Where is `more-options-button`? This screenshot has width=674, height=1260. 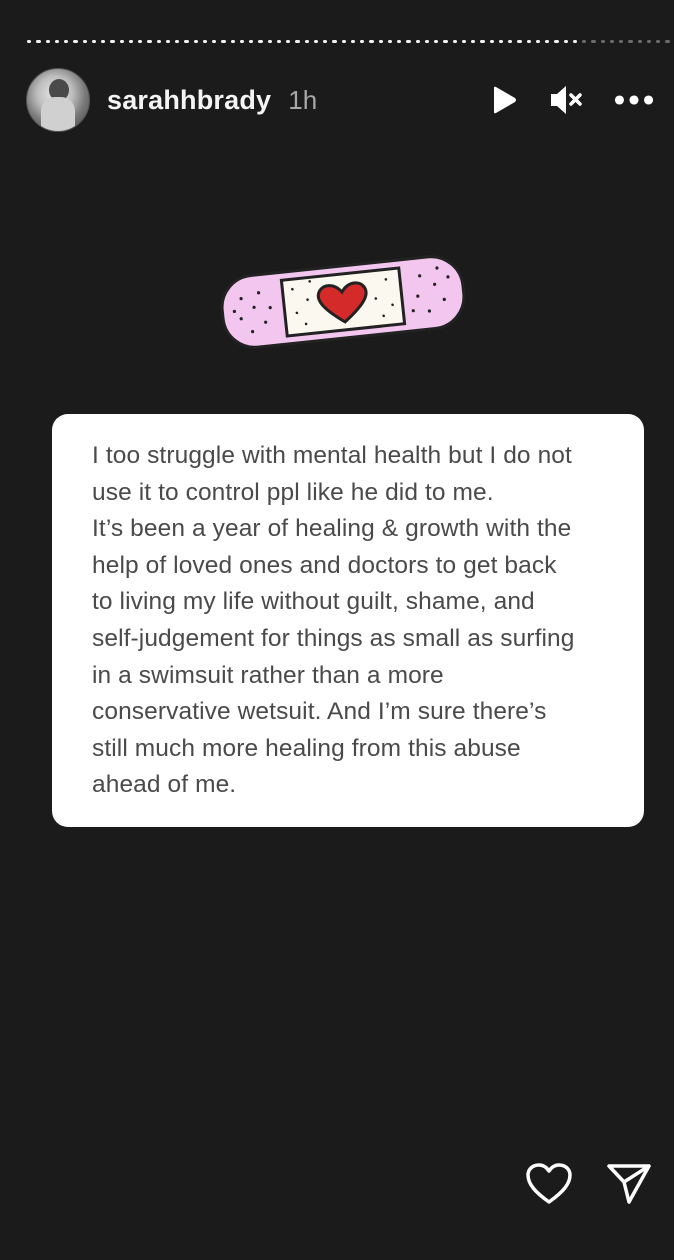
more-options-button is located at coordinates (634, 100).